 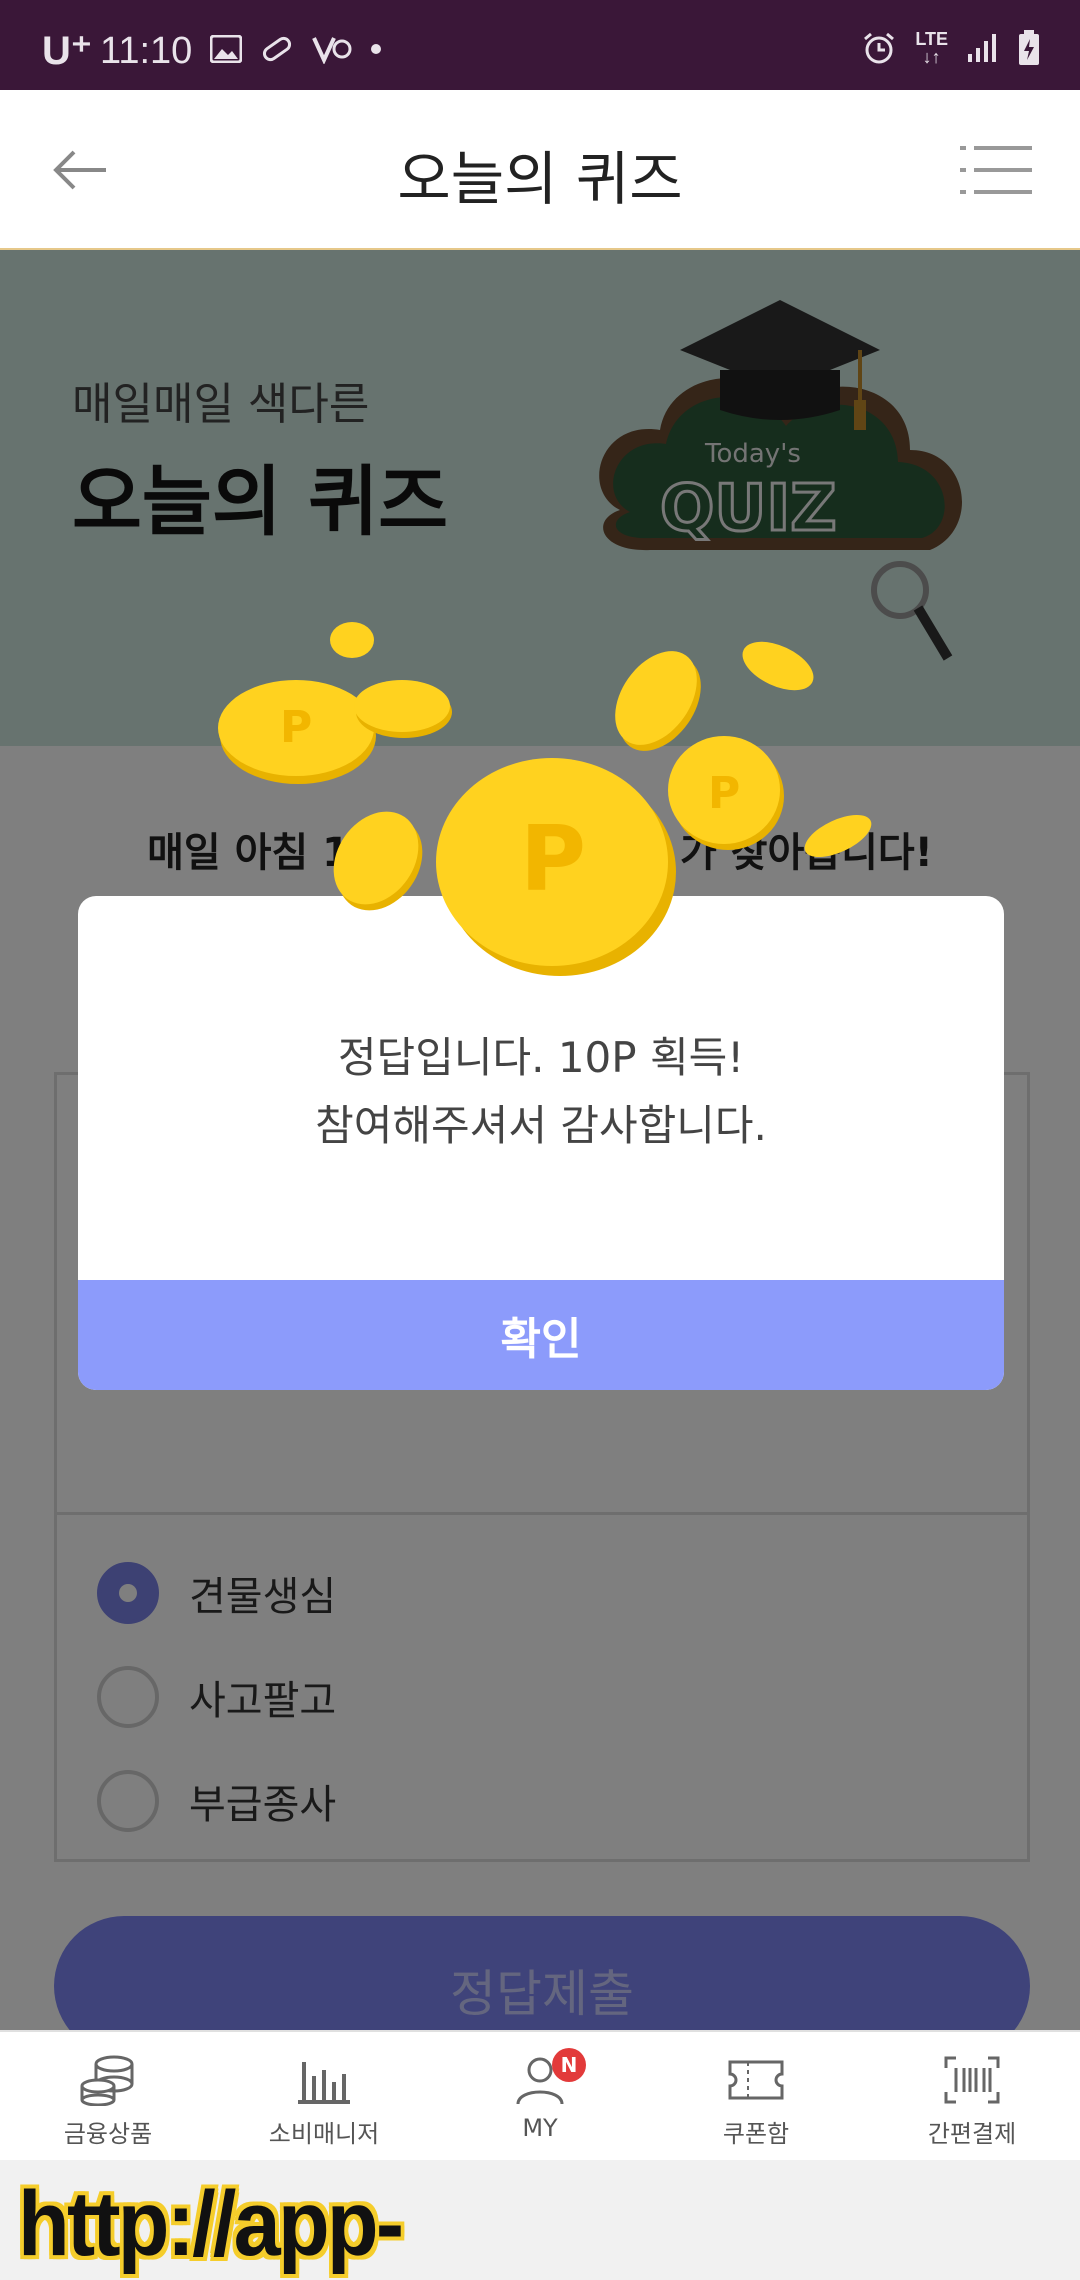 What do you see at coordinates (277, 49) in the screenshot?
I see `pill-icon` at bounding box center [277, 49].